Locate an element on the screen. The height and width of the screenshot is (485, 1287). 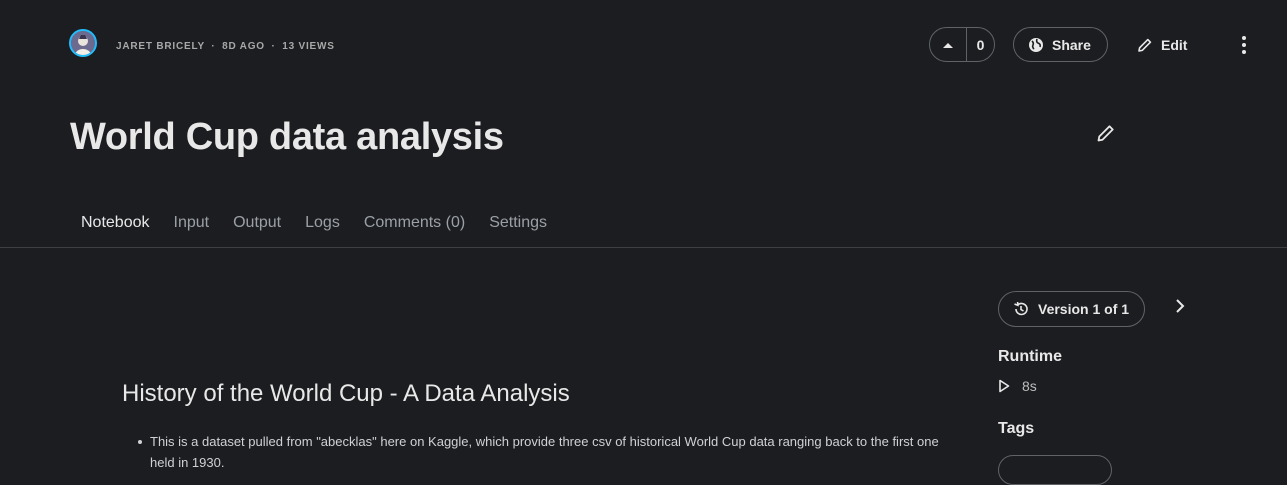
tab-notebook: Notebook is located at coordinates (115, 224).